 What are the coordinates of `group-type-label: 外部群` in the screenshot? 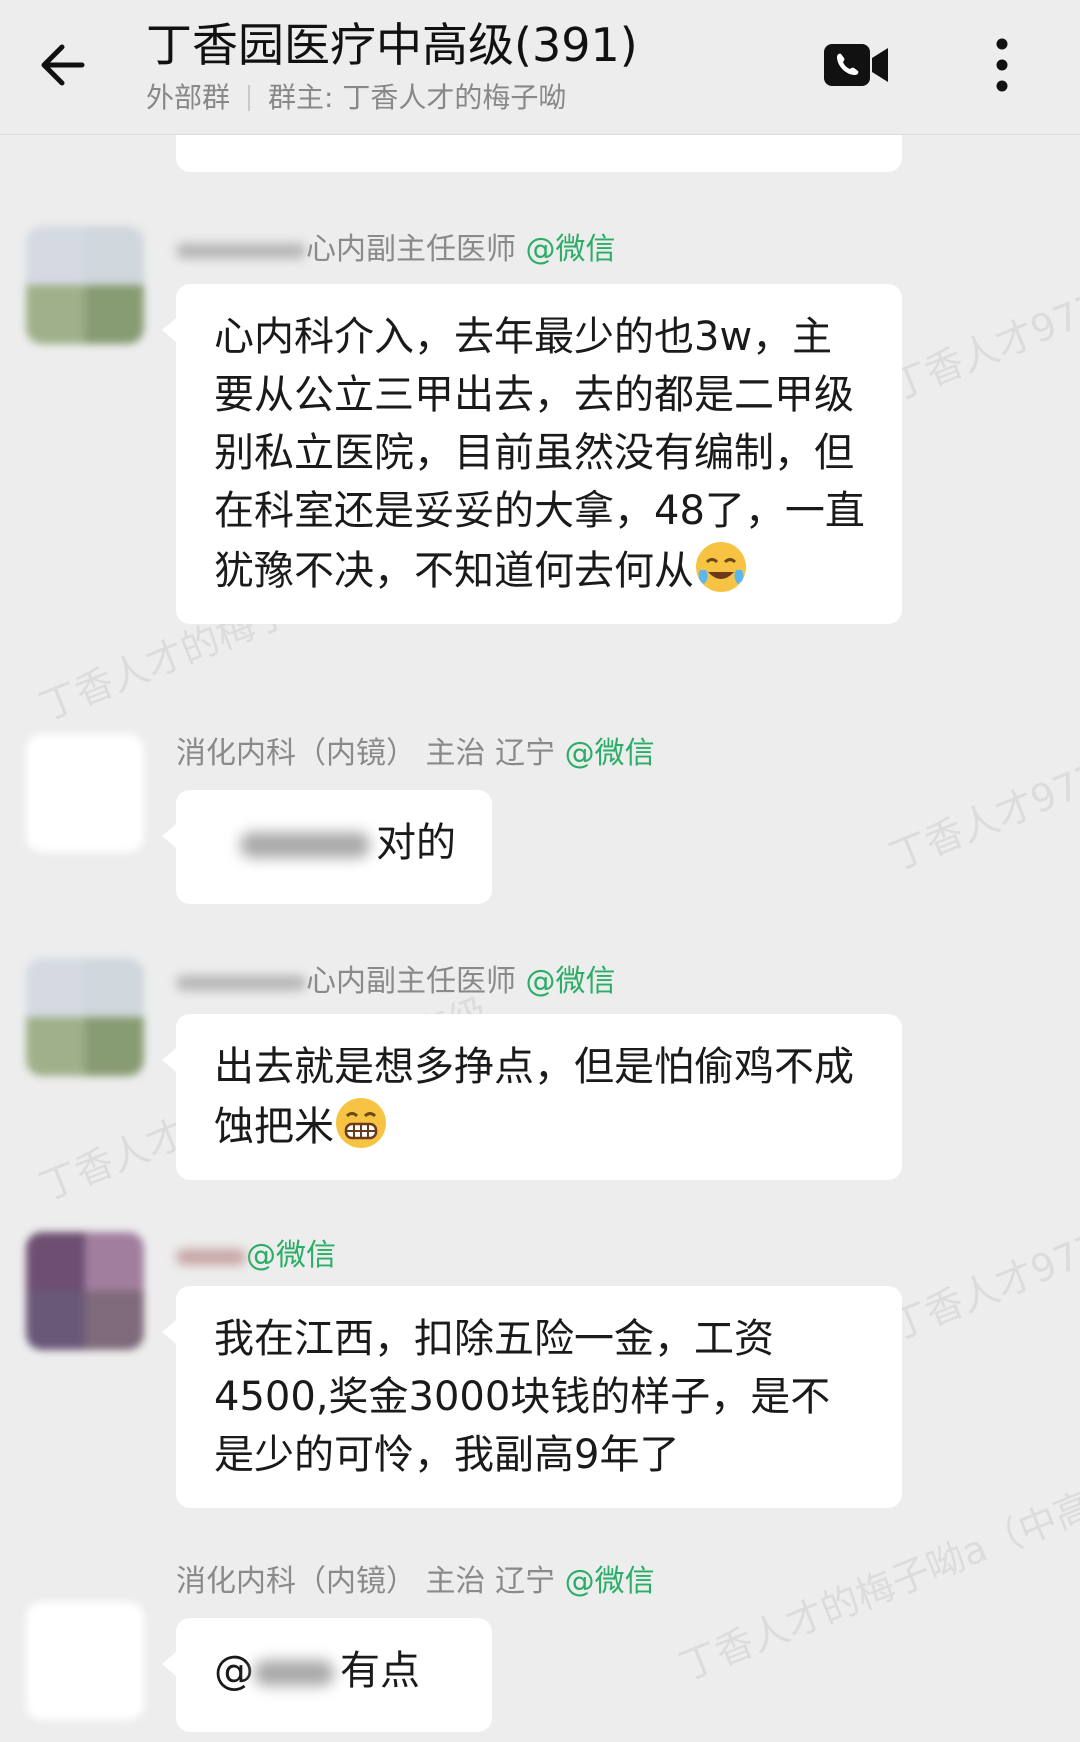 It's located at (188, 97).